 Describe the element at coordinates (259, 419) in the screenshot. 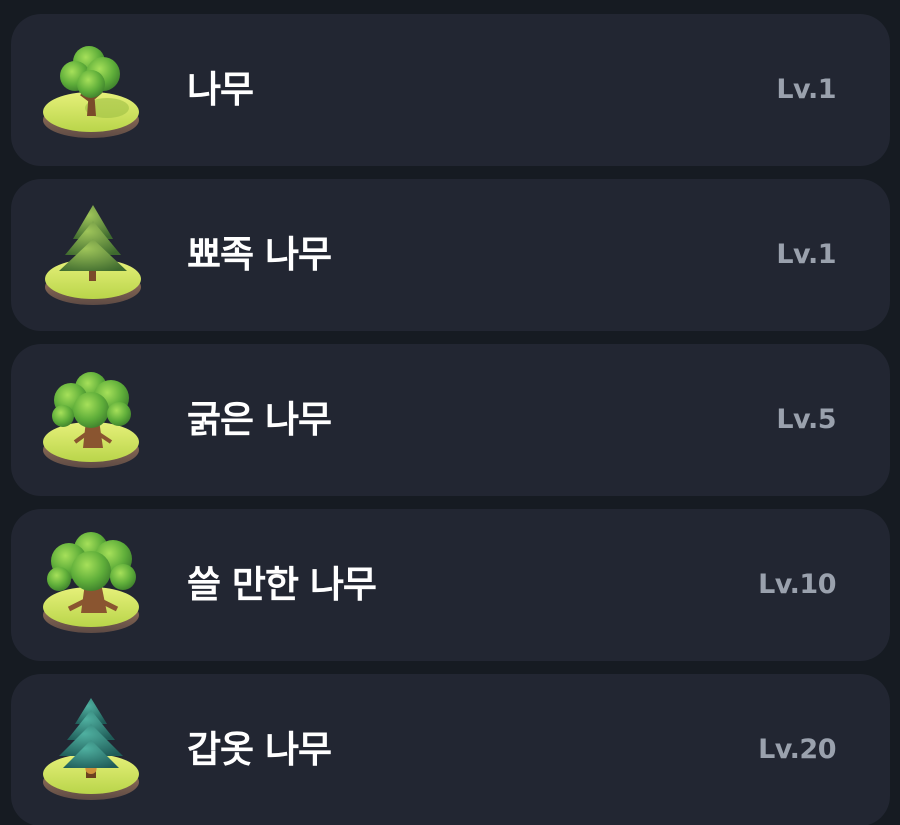

I see `tree-name: 굵은 나무` at that location.